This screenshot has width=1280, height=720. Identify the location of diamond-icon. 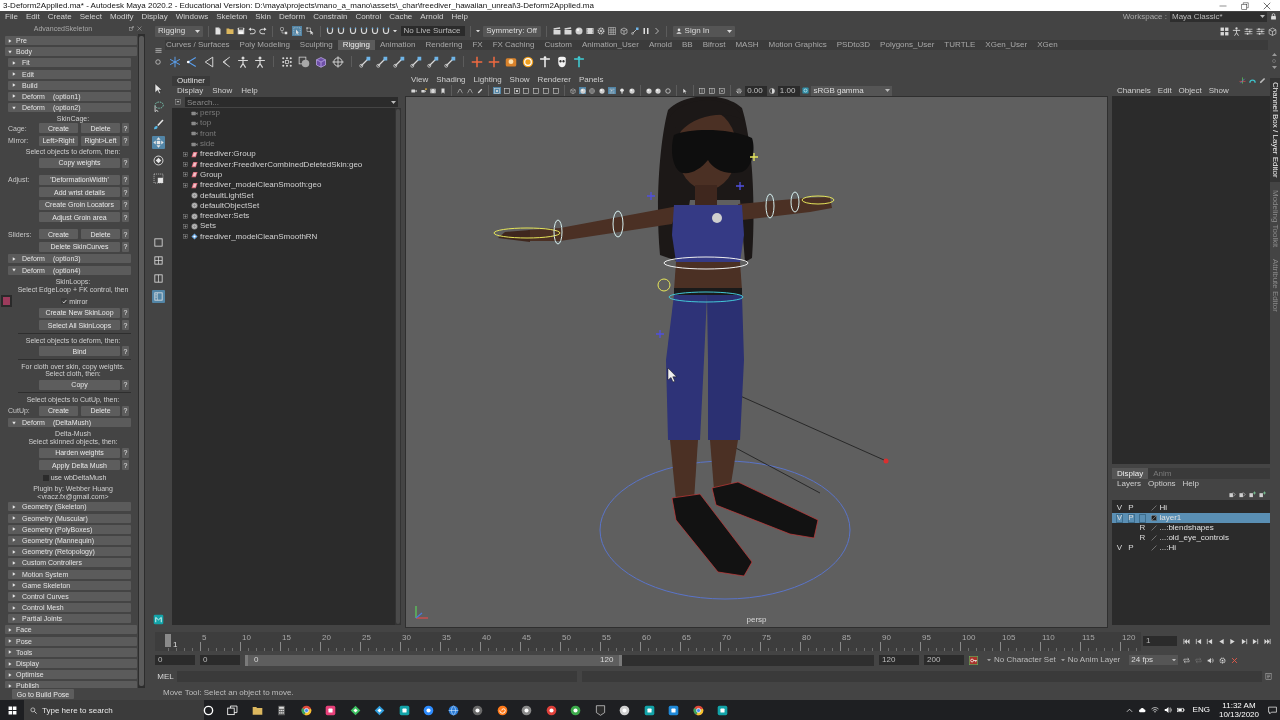
(355, 710).